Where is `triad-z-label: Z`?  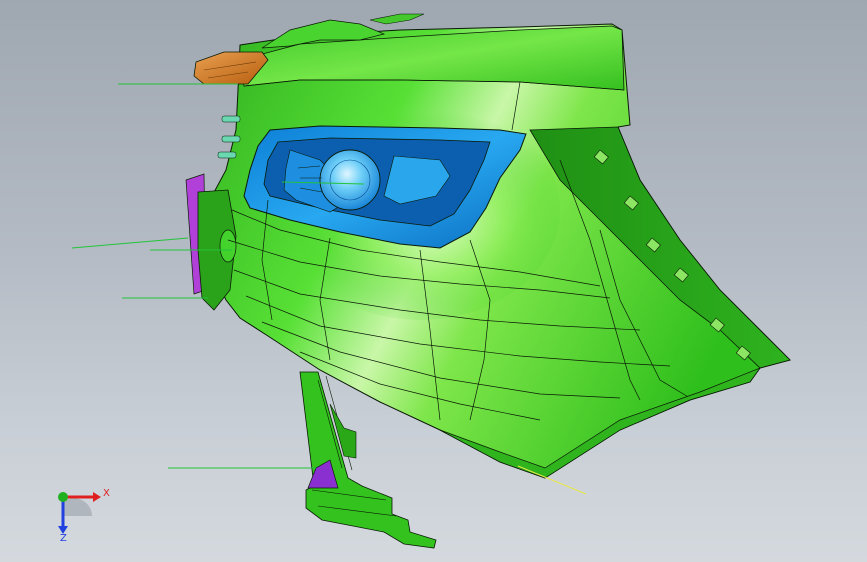
triad-z-label: Z is located at coordinates (63, 538).